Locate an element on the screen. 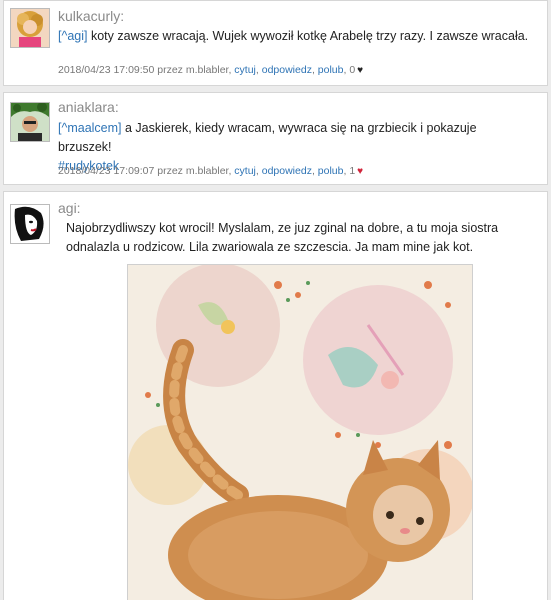  heart-filled-icon: ♥ is located at coordinates (360, 171).